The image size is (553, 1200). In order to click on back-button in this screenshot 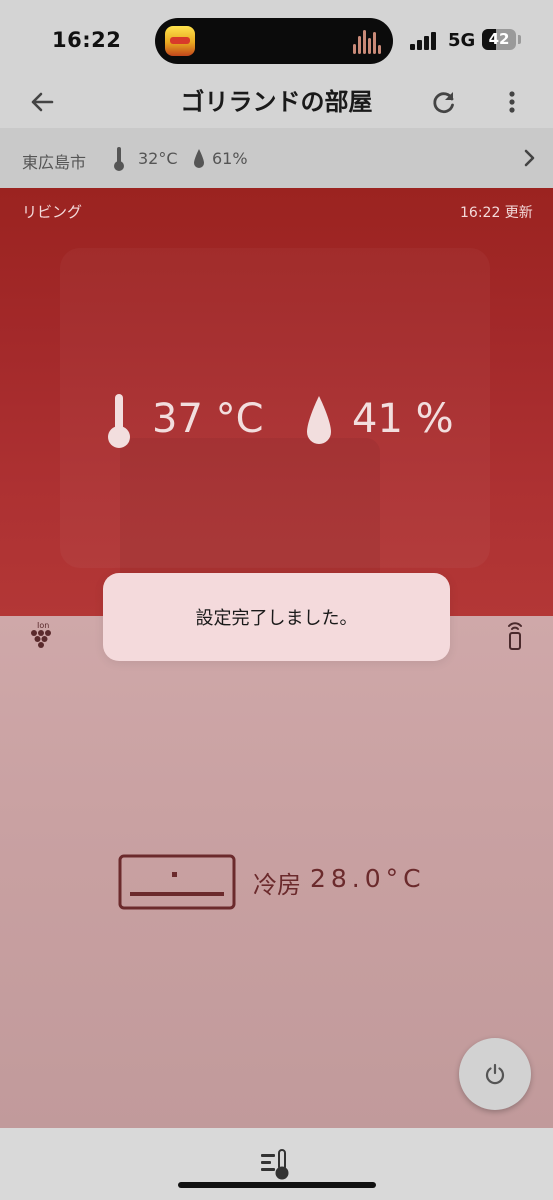, I will do `click(42, 102)`.